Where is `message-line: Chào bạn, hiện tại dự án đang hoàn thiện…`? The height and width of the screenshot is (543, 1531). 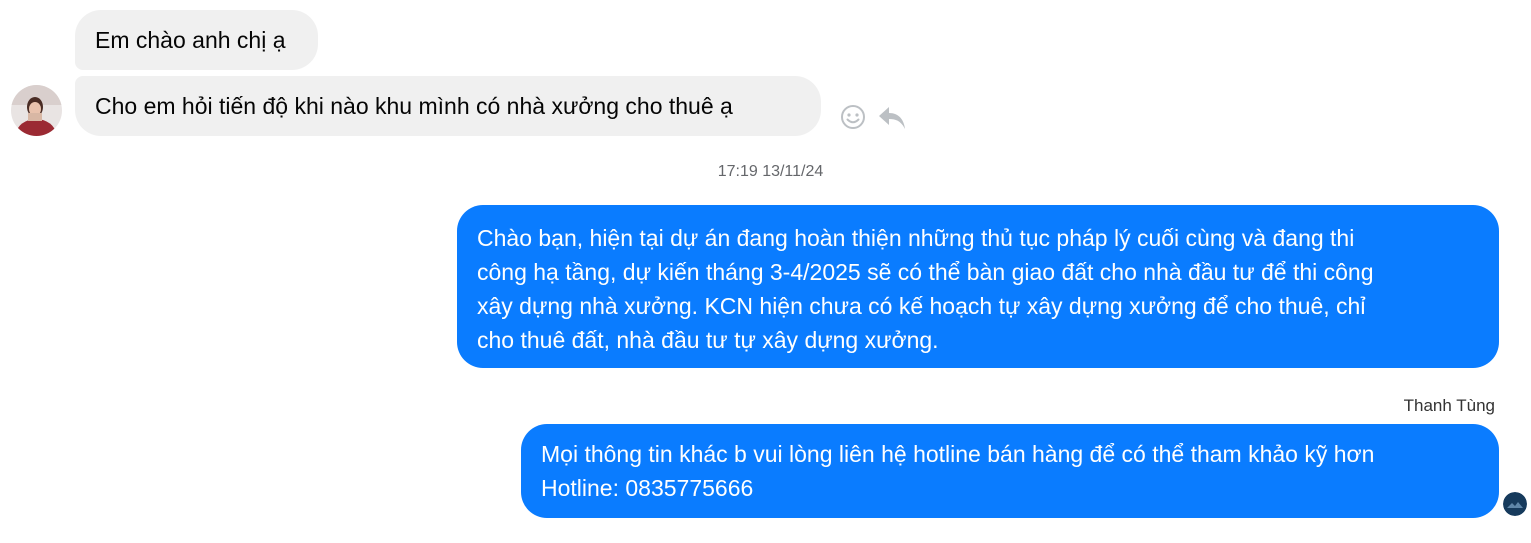
message-line: Chào bạn, hiện tại dự án đang hoàn thiện… is located at coordinates (916, 238).